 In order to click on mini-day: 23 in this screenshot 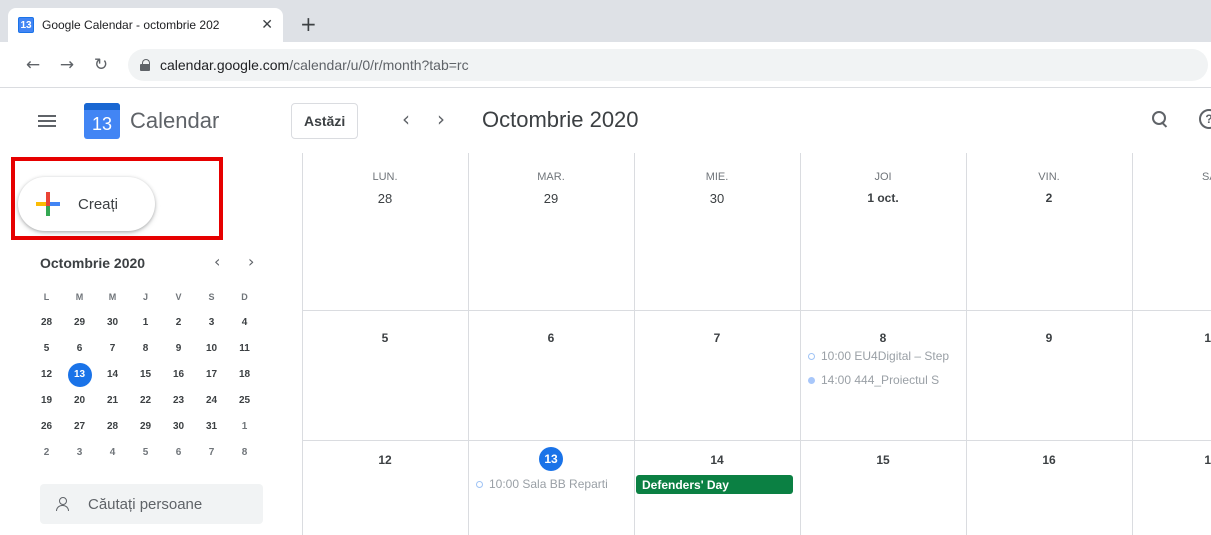, I will do `click(178, 401)`.